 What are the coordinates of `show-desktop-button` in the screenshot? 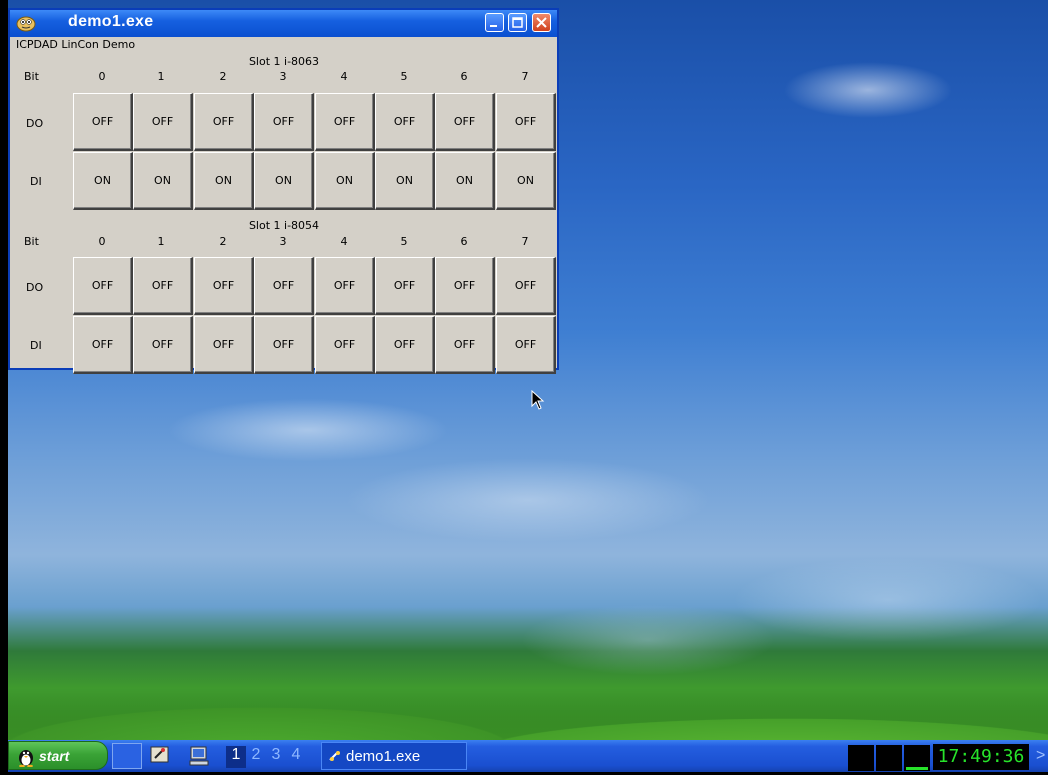 It's located at (127, 756).